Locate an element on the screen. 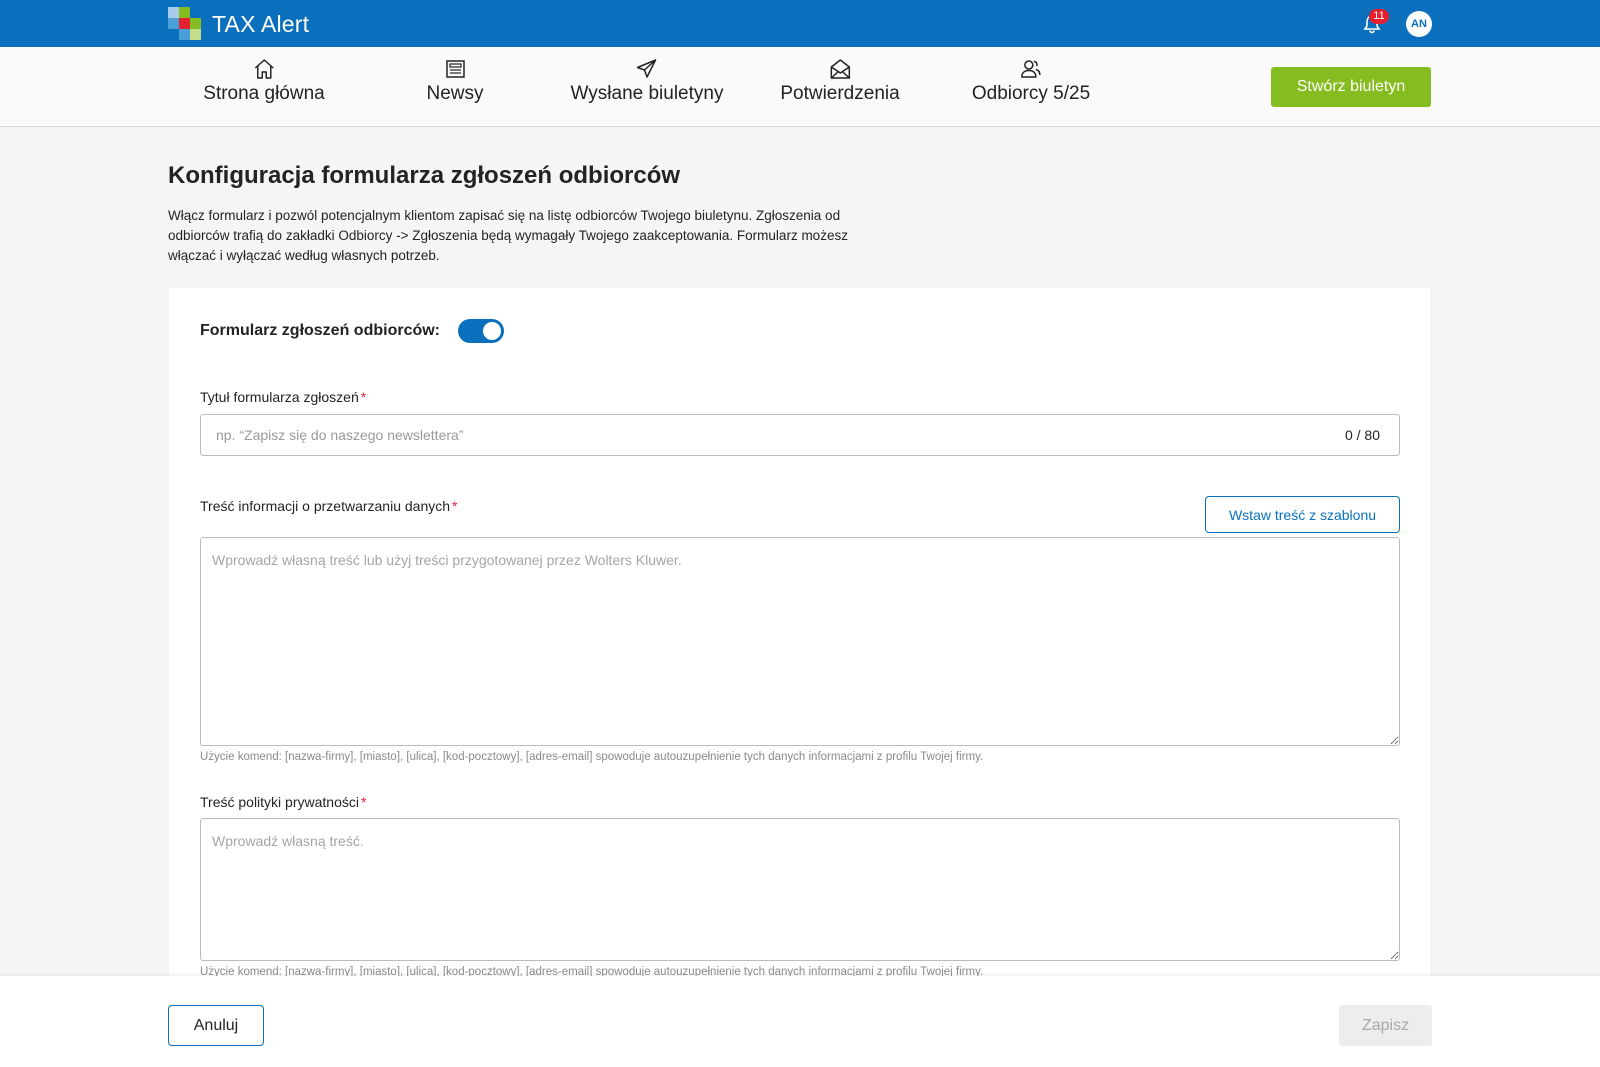 The image size is (1600, 1067). privacy-field-label: Treść polityki prywatności * is located at coordinates (283, 802).